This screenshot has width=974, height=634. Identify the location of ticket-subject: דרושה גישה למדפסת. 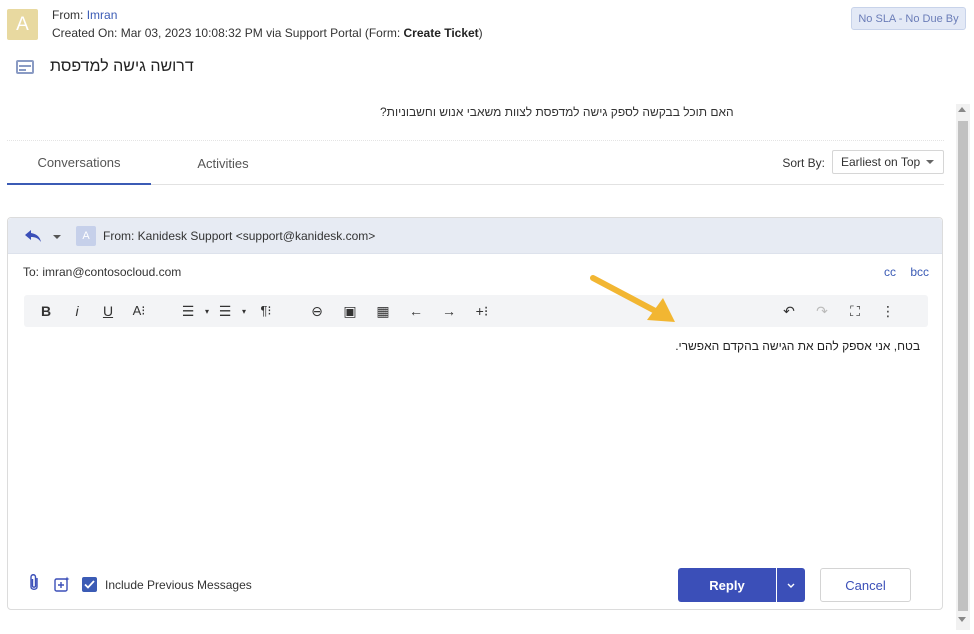
(122, 66).